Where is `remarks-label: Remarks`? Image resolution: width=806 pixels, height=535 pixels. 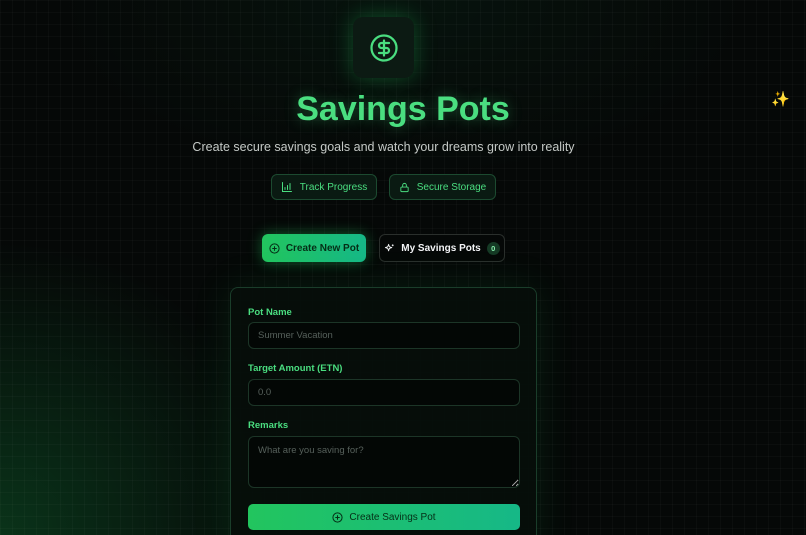
remarks-label: Remarks is located at coordinates (268, 425).